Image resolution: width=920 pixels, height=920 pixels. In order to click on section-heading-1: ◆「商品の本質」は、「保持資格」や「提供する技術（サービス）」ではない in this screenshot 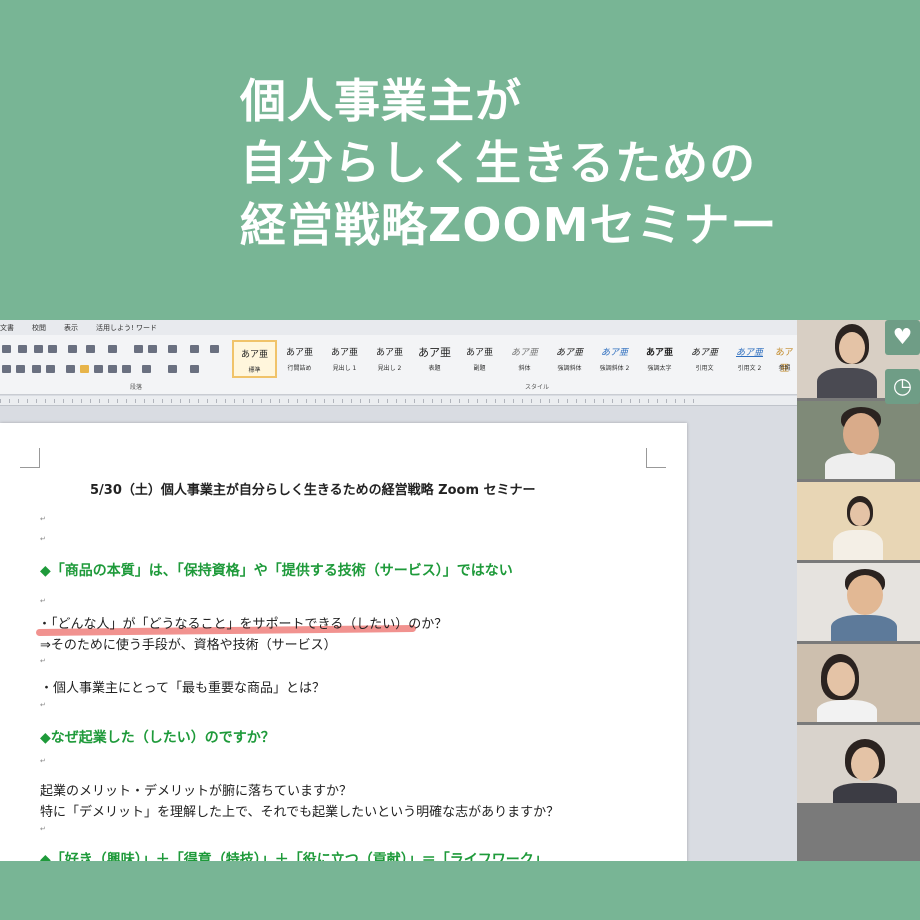, I will do `click(276, 571)`.